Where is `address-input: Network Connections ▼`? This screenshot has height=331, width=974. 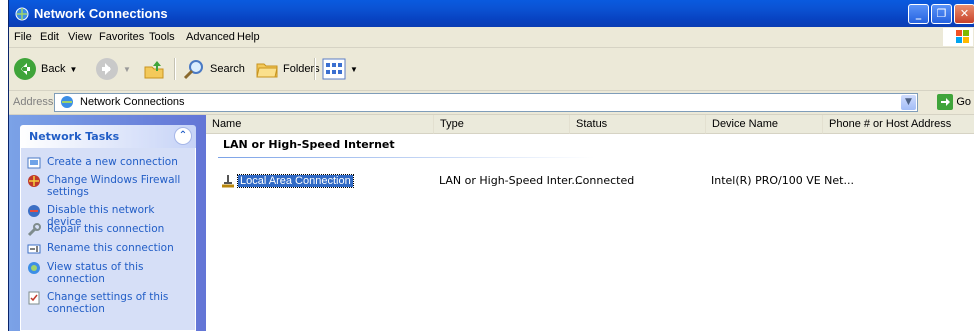
address-input: Network Connections ▼ is located at coordinates (486, 102).